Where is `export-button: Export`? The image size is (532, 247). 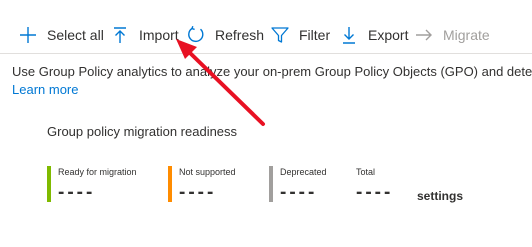
export-button: Export is located at coordinates (373, 35).